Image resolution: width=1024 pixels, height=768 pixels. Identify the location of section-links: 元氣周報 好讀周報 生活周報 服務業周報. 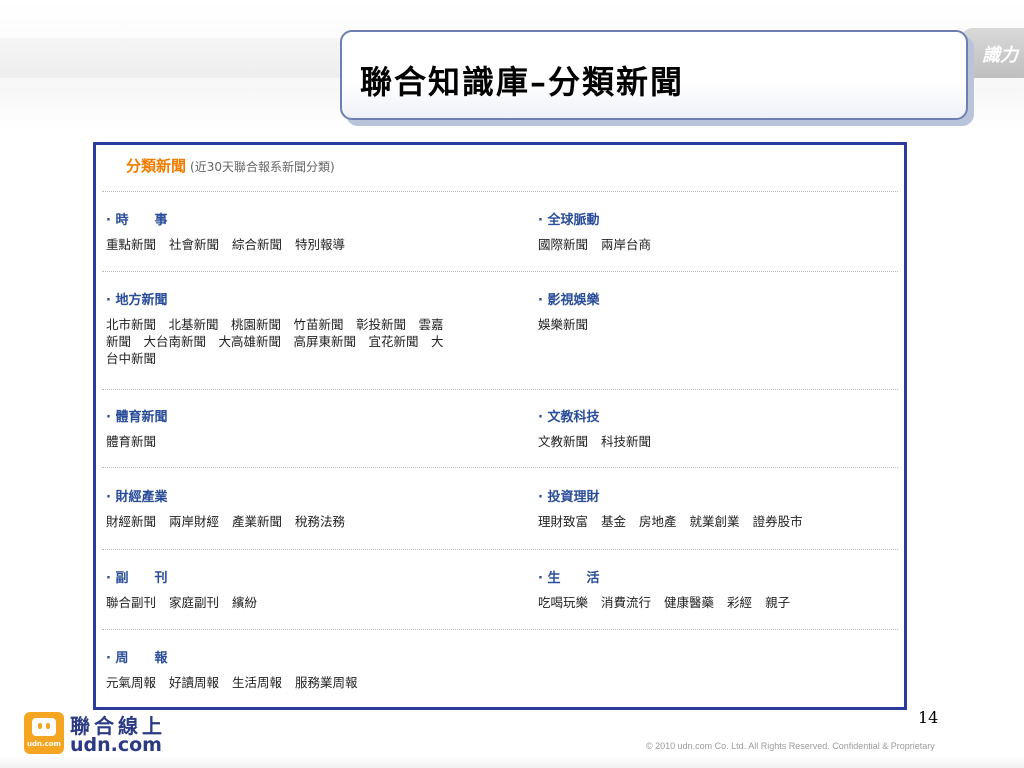
(316, 682).